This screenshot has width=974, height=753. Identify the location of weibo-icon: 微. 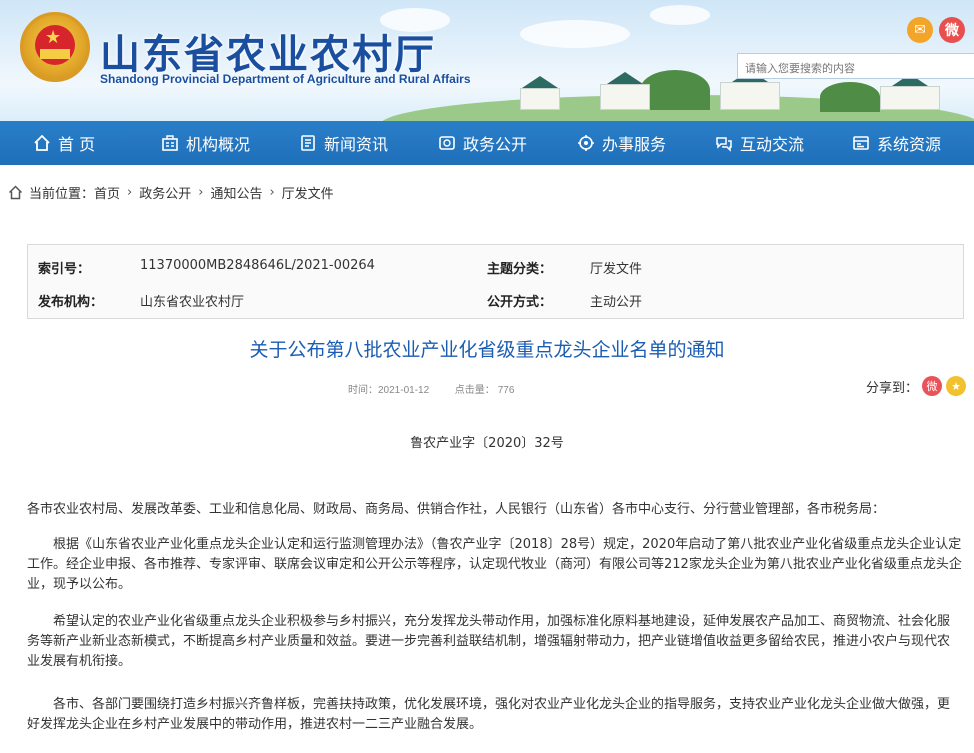
(952, 30).